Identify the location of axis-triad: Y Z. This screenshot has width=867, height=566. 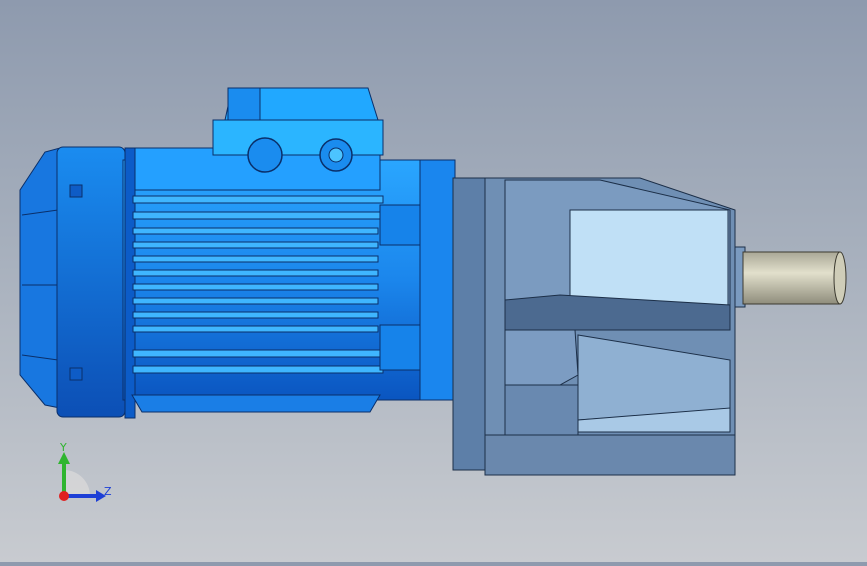
(85, 471).